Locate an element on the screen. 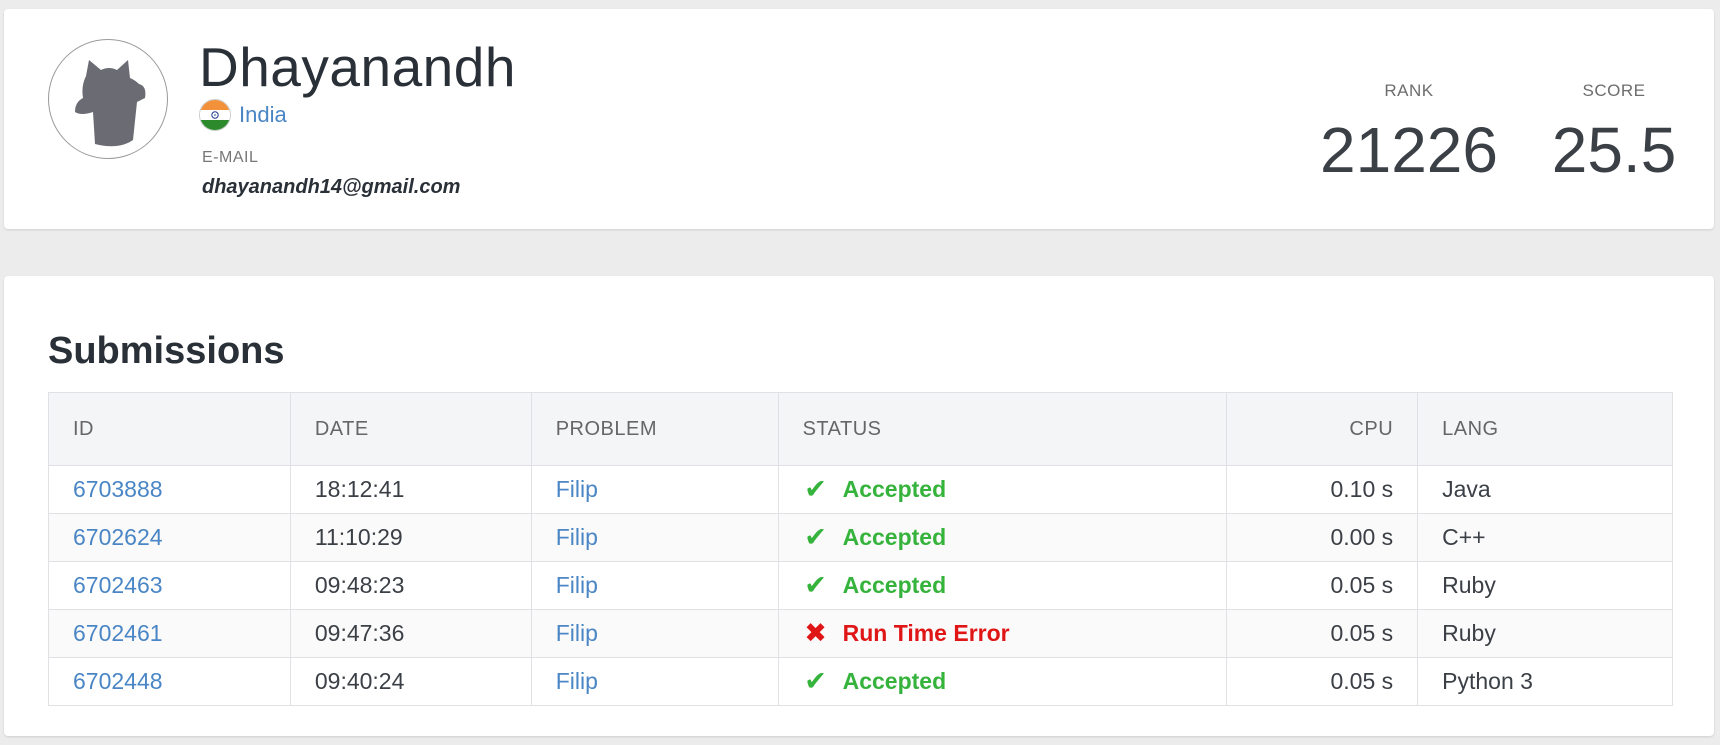 This screenshot has width=1720, height=745. id-cell: 6702463 is located at coordinates (169, 585).